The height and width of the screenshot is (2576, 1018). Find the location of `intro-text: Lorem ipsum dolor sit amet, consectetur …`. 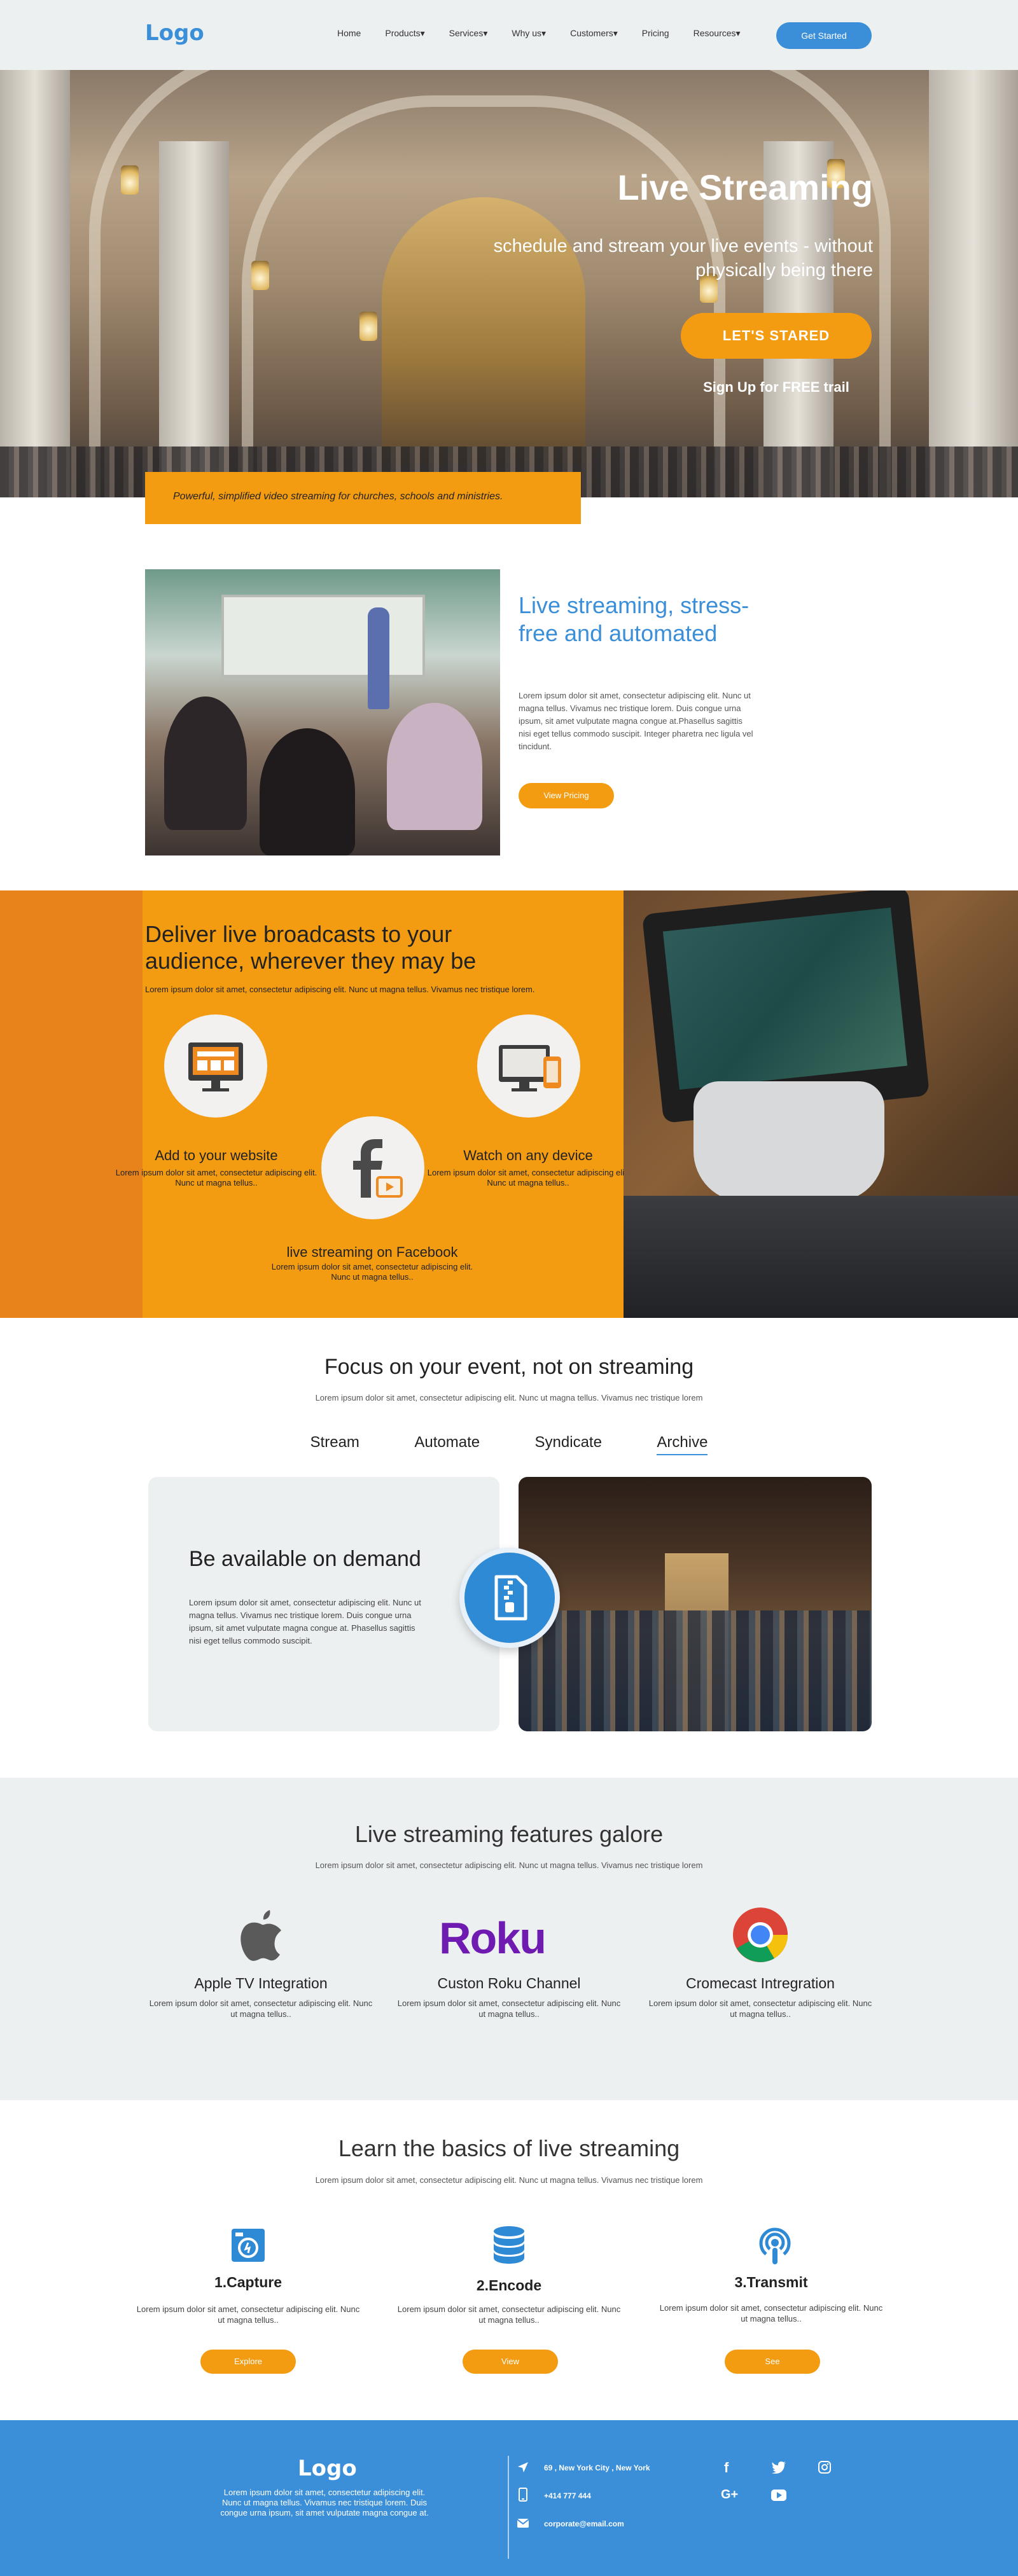

intro-text: Lorem ipsum dolor sit amet, consectetur … is located at coordinates (636, 721).